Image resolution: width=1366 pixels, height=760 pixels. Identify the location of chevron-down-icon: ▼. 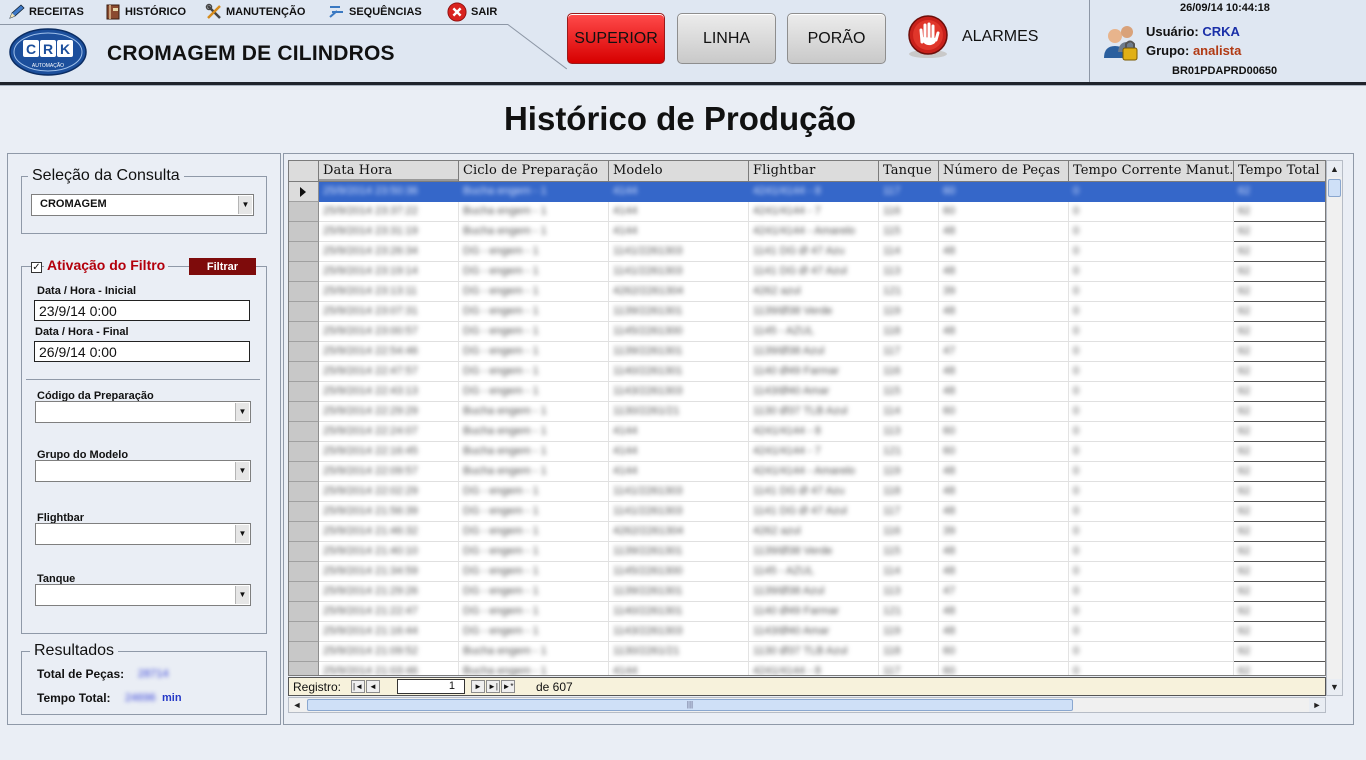
(245, 205).